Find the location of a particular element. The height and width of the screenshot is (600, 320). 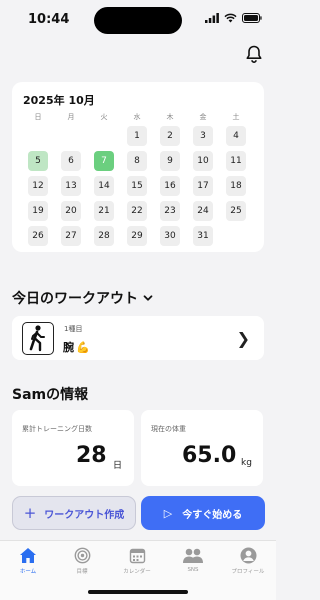

calendar-day: 20 is located at coordinates (71, 211).